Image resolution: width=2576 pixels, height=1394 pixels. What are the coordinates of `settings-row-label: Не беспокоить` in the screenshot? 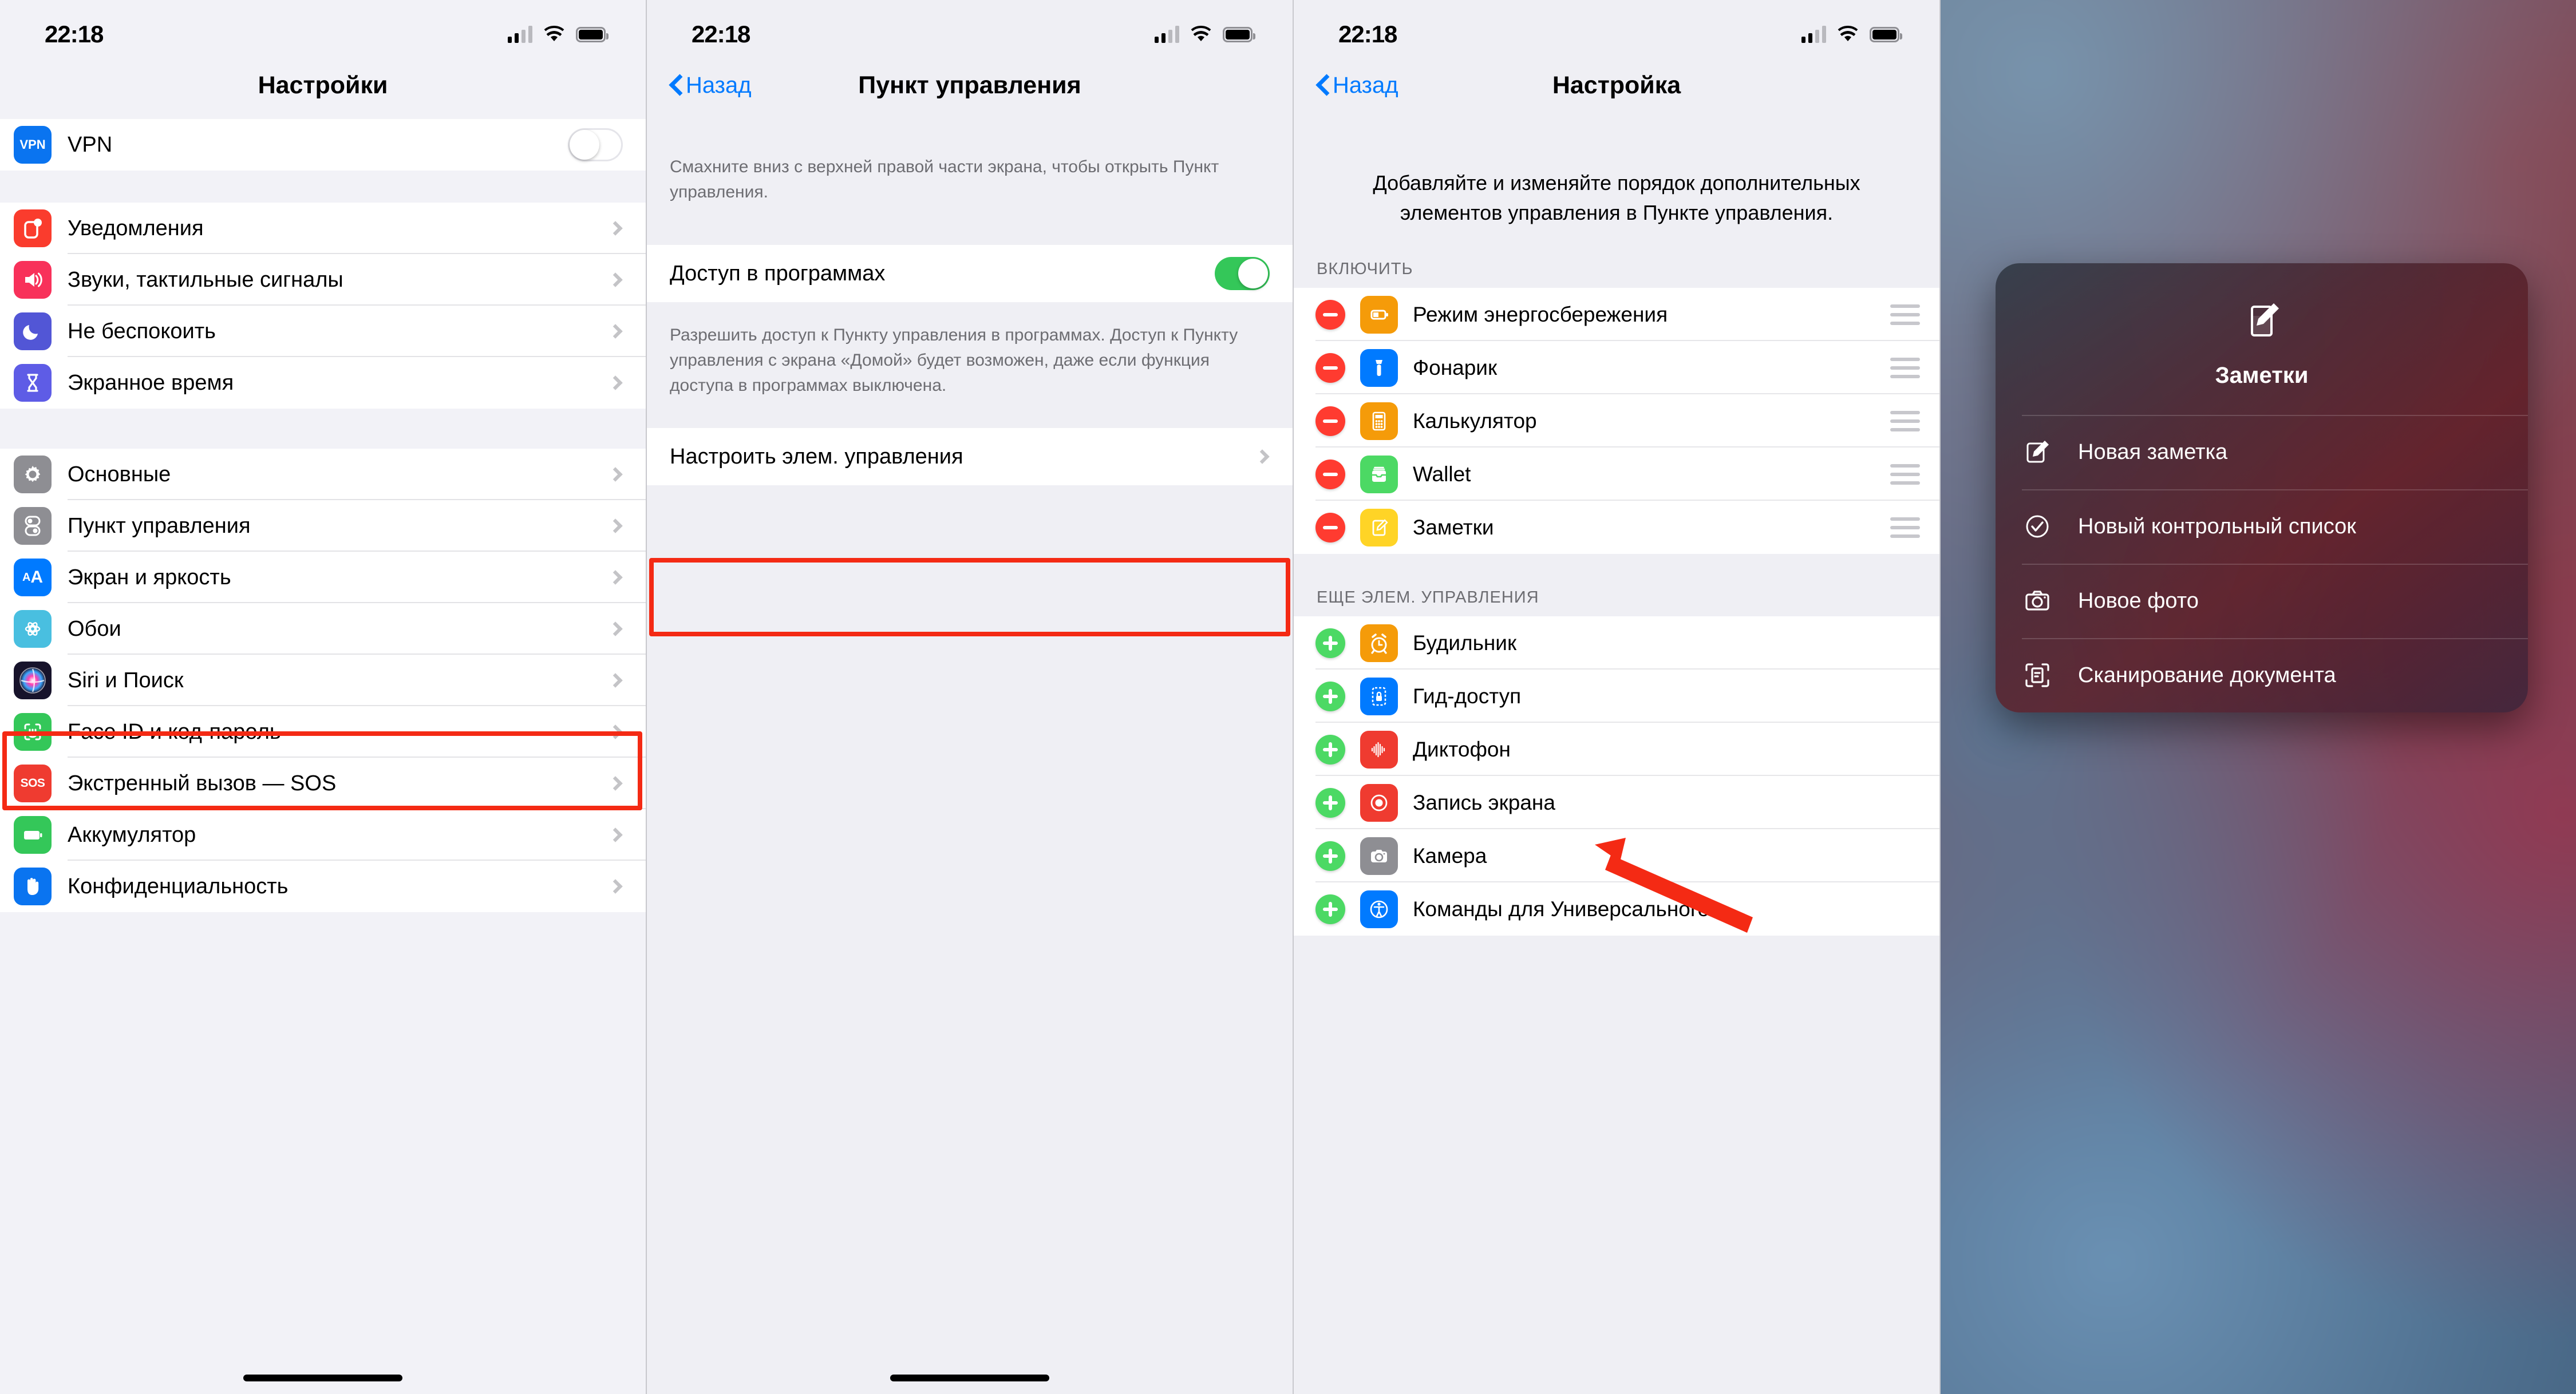 It's located at (142, 331).